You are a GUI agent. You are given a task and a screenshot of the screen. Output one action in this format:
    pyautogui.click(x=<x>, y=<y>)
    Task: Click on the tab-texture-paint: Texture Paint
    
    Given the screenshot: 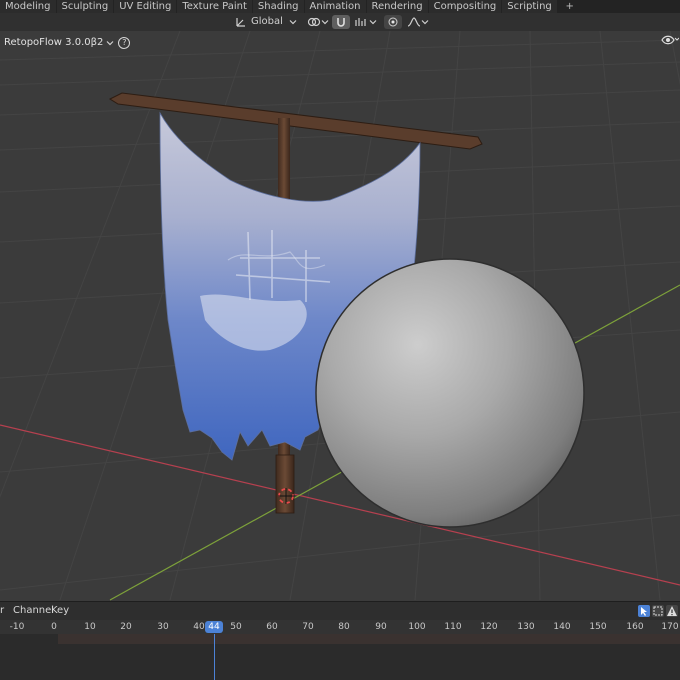 What is the action you would take?
    pyautogui.click(x=214, y=6)
    